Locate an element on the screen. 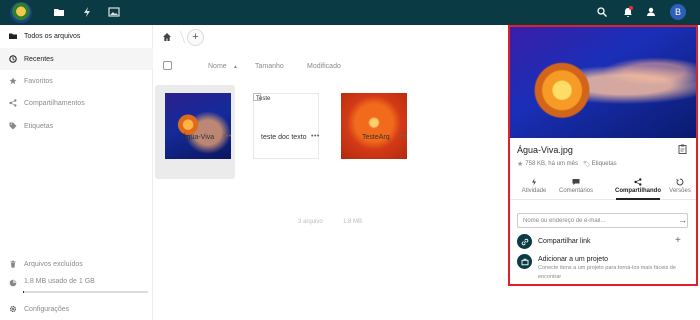 This screenshot has width=700, height=320. column-size-header: Tamanho is located at coordinates (269, 66).